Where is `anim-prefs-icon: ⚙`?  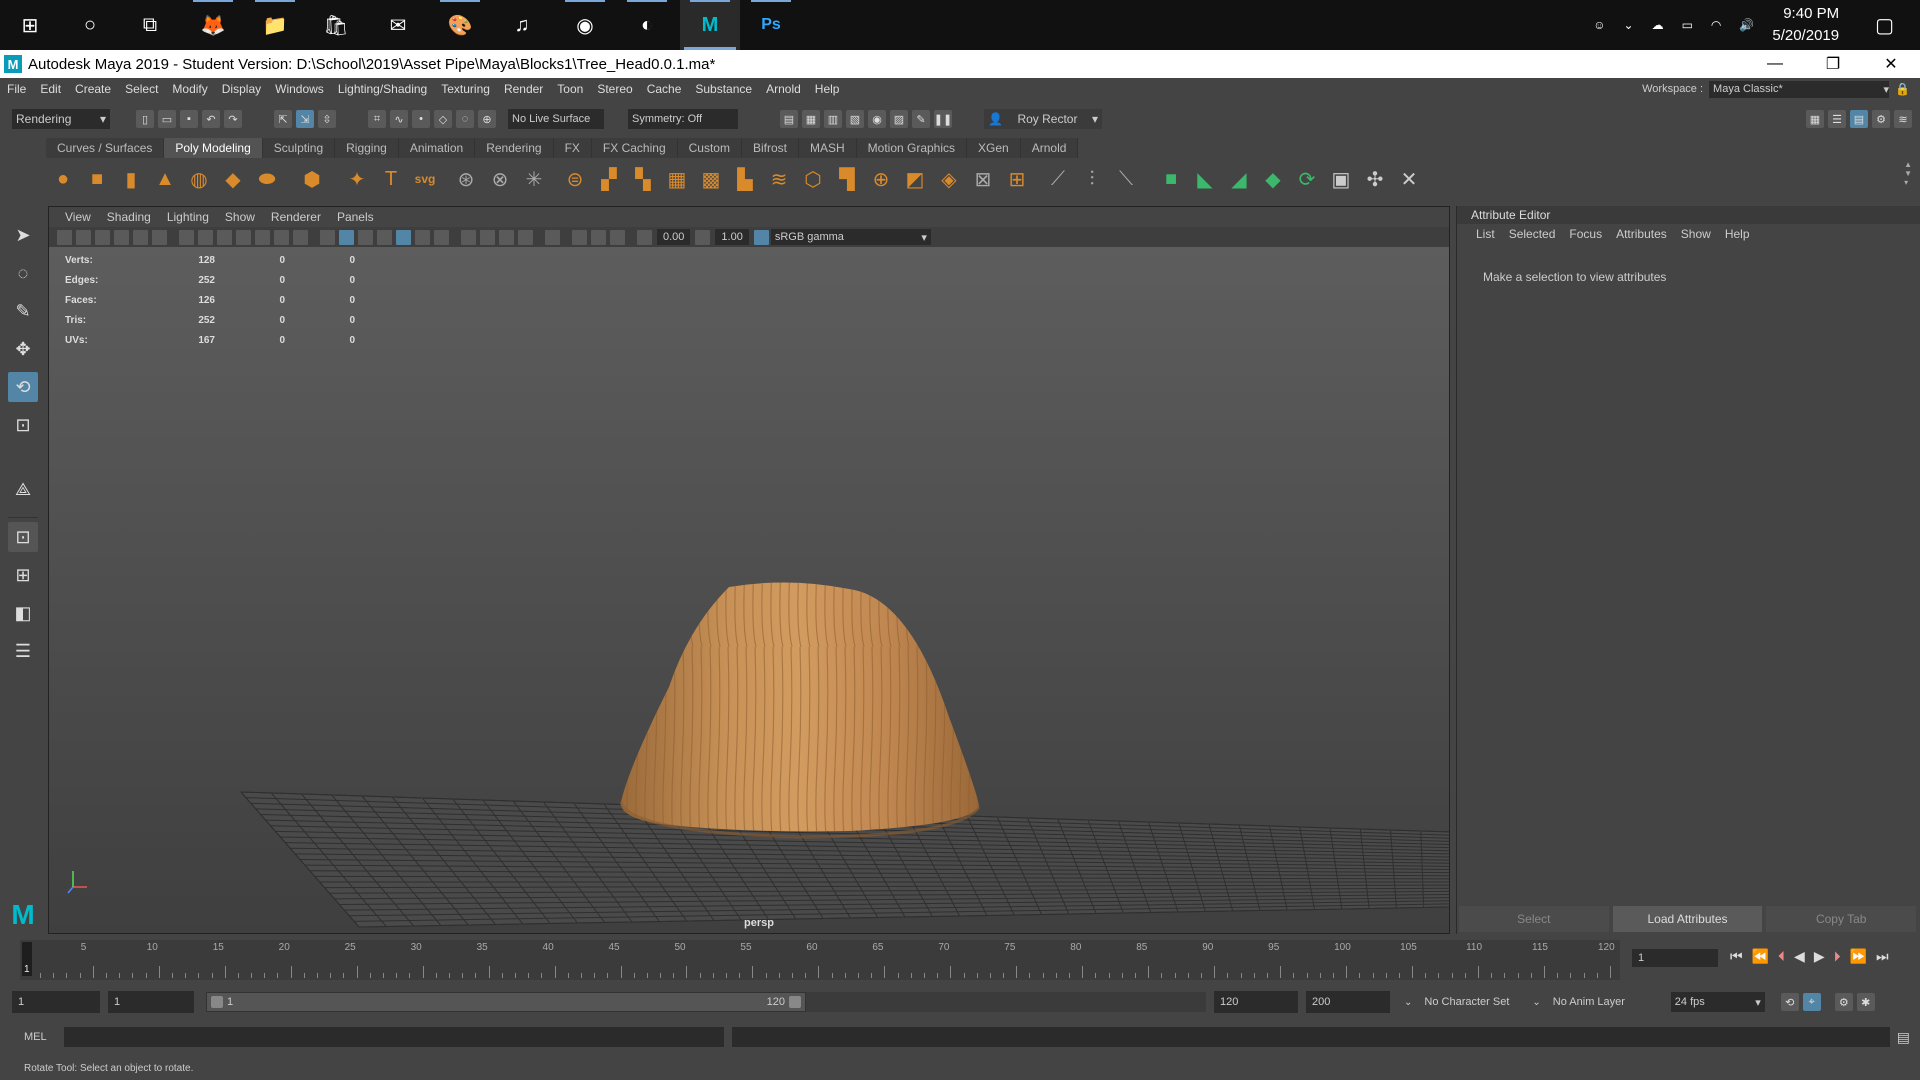
anim-prefs-icon: ⚙ is located at coordinates (1843, 1002).